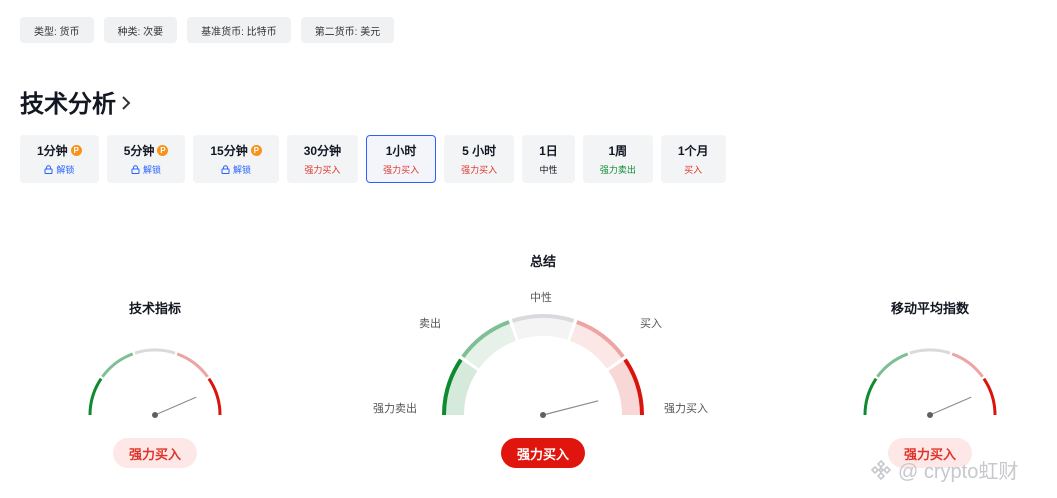 The height and width of the screenshot is (498, 1057). What do you see at coordinates (430, 324) in the screenshot?
I see `gauge-label-sell: 卖出` at bounding box center [430, 324].